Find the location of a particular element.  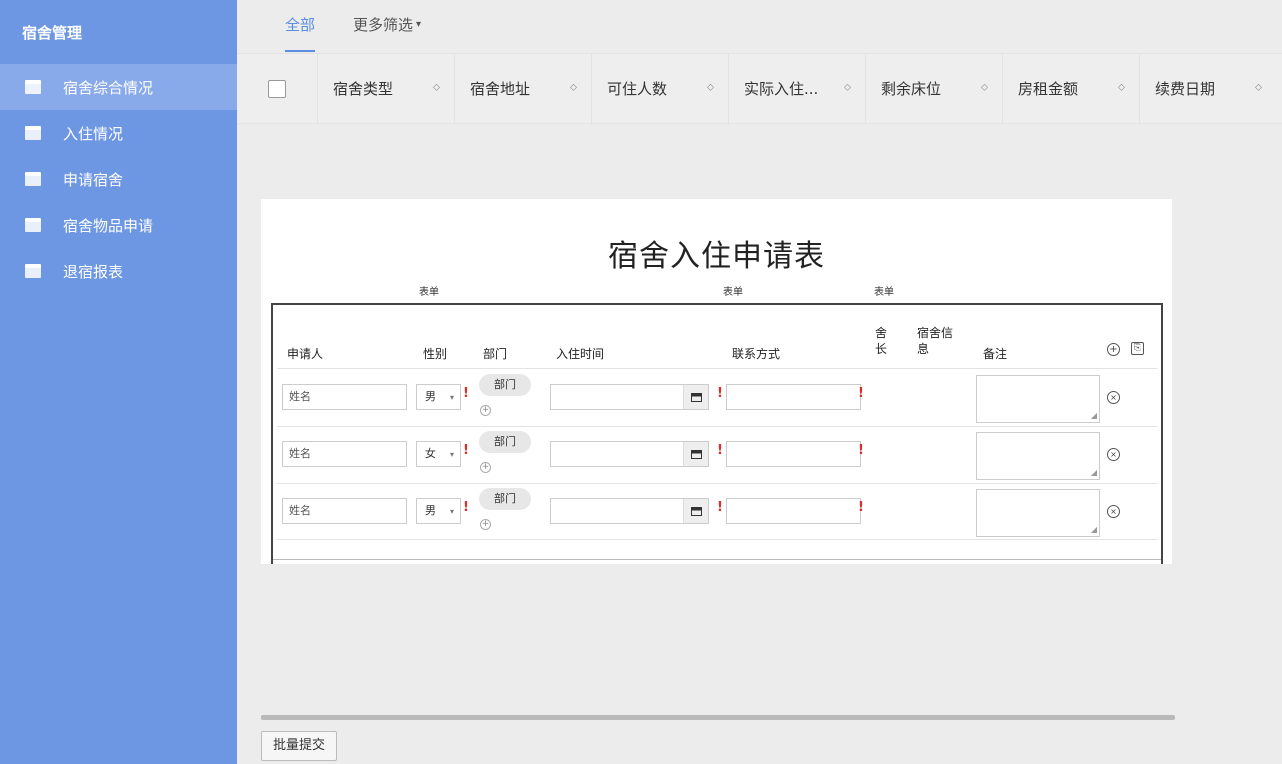

column-header-free-beds: 剩余床位 ⬦ is located at coordinates (933, 88).